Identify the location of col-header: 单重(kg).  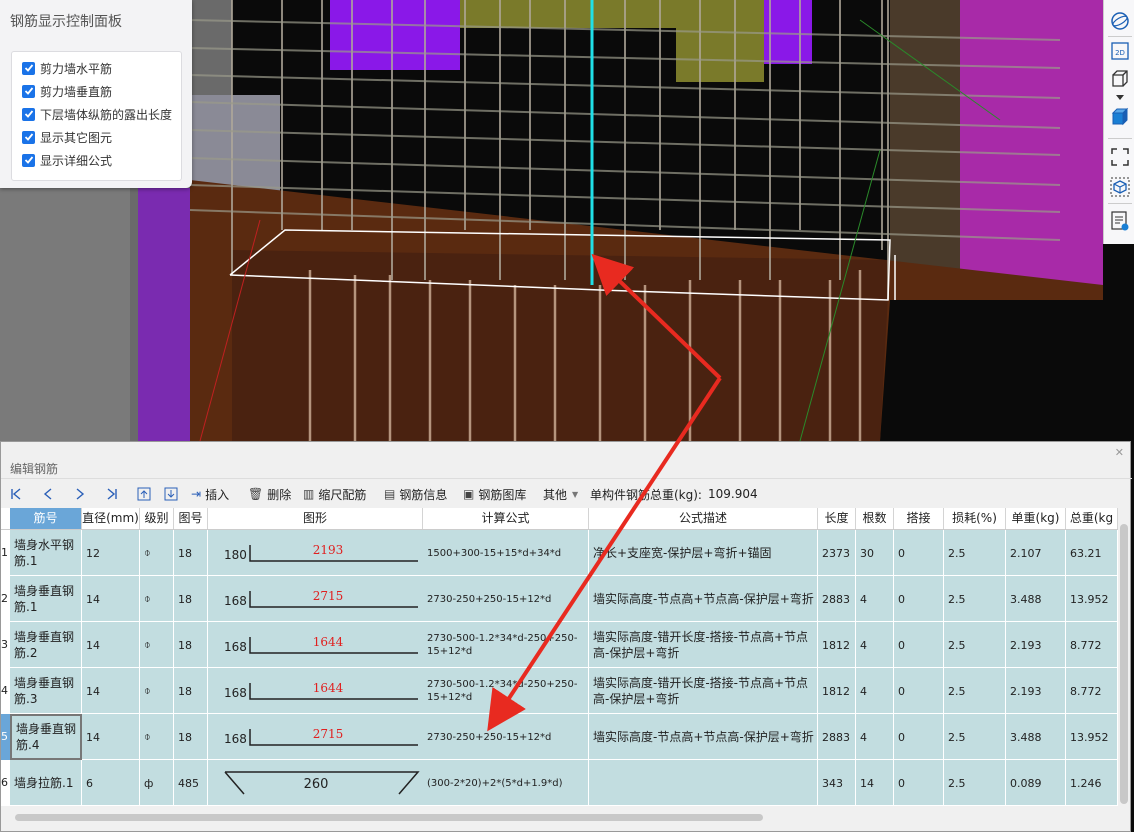
(1036, 518).